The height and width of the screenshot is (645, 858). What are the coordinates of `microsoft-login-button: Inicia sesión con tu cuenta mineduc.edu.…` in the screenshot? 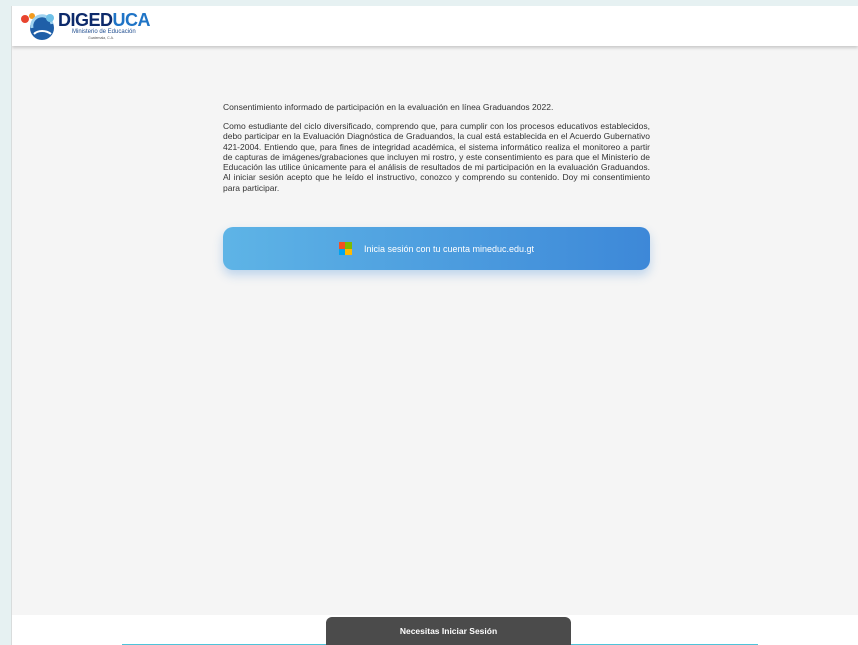 It's located at (436, 248).